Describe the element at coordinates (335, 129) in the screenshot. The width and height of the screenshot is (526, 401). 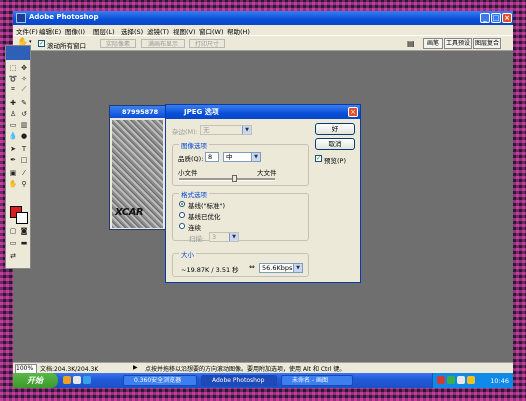
I see `ok-button: 好` at that location.